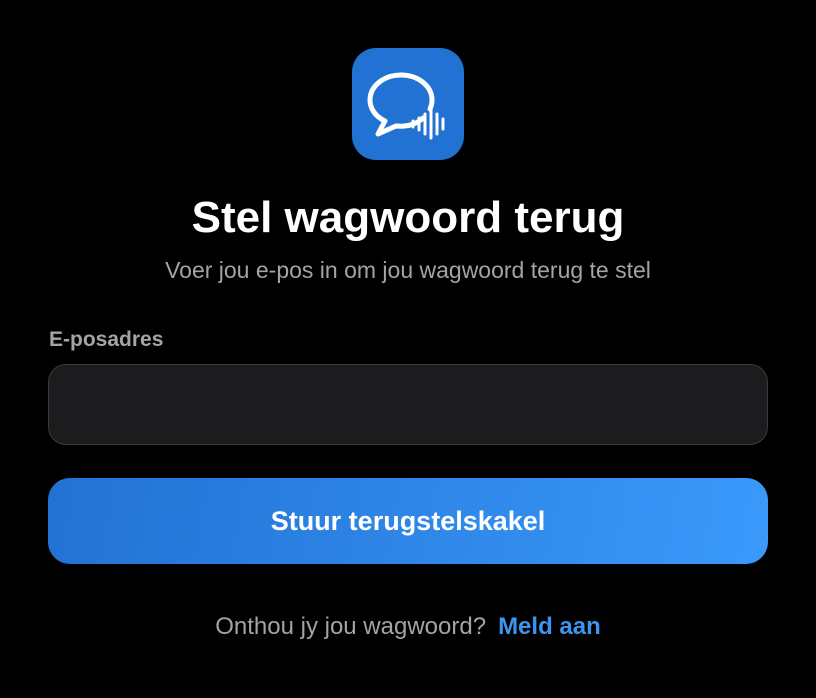 Image resolution: width=816 pixels, height=698 pixels. Describe the element at coordinates (408, 404) in the screenshot. I see `email-field` at that location.